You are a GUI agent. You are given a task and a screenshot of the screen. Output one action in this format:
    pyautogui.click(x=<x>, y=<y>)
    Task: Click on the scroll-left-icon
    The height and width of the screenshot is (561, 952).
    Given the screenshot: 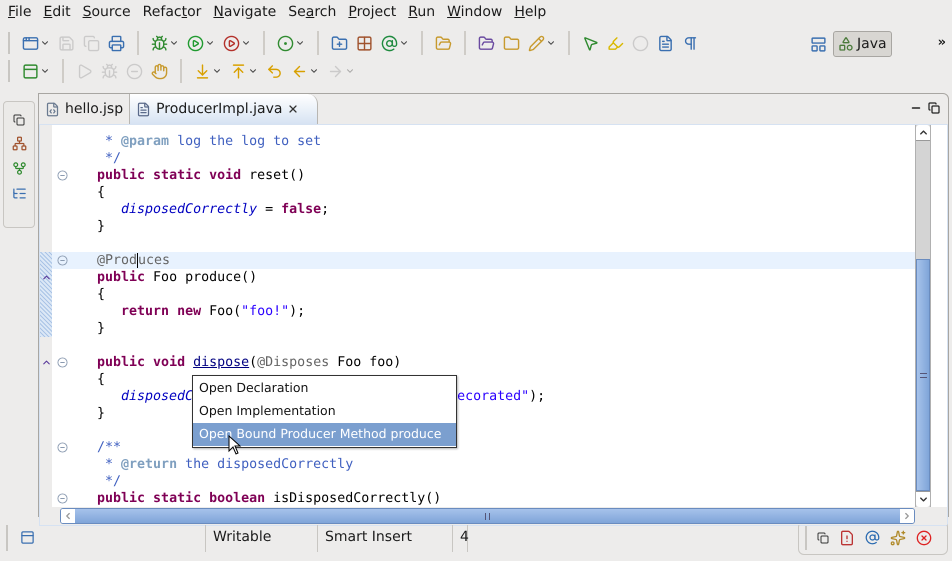 What is the action you would take?
    pyautogui.click(x=68, y=516)
    